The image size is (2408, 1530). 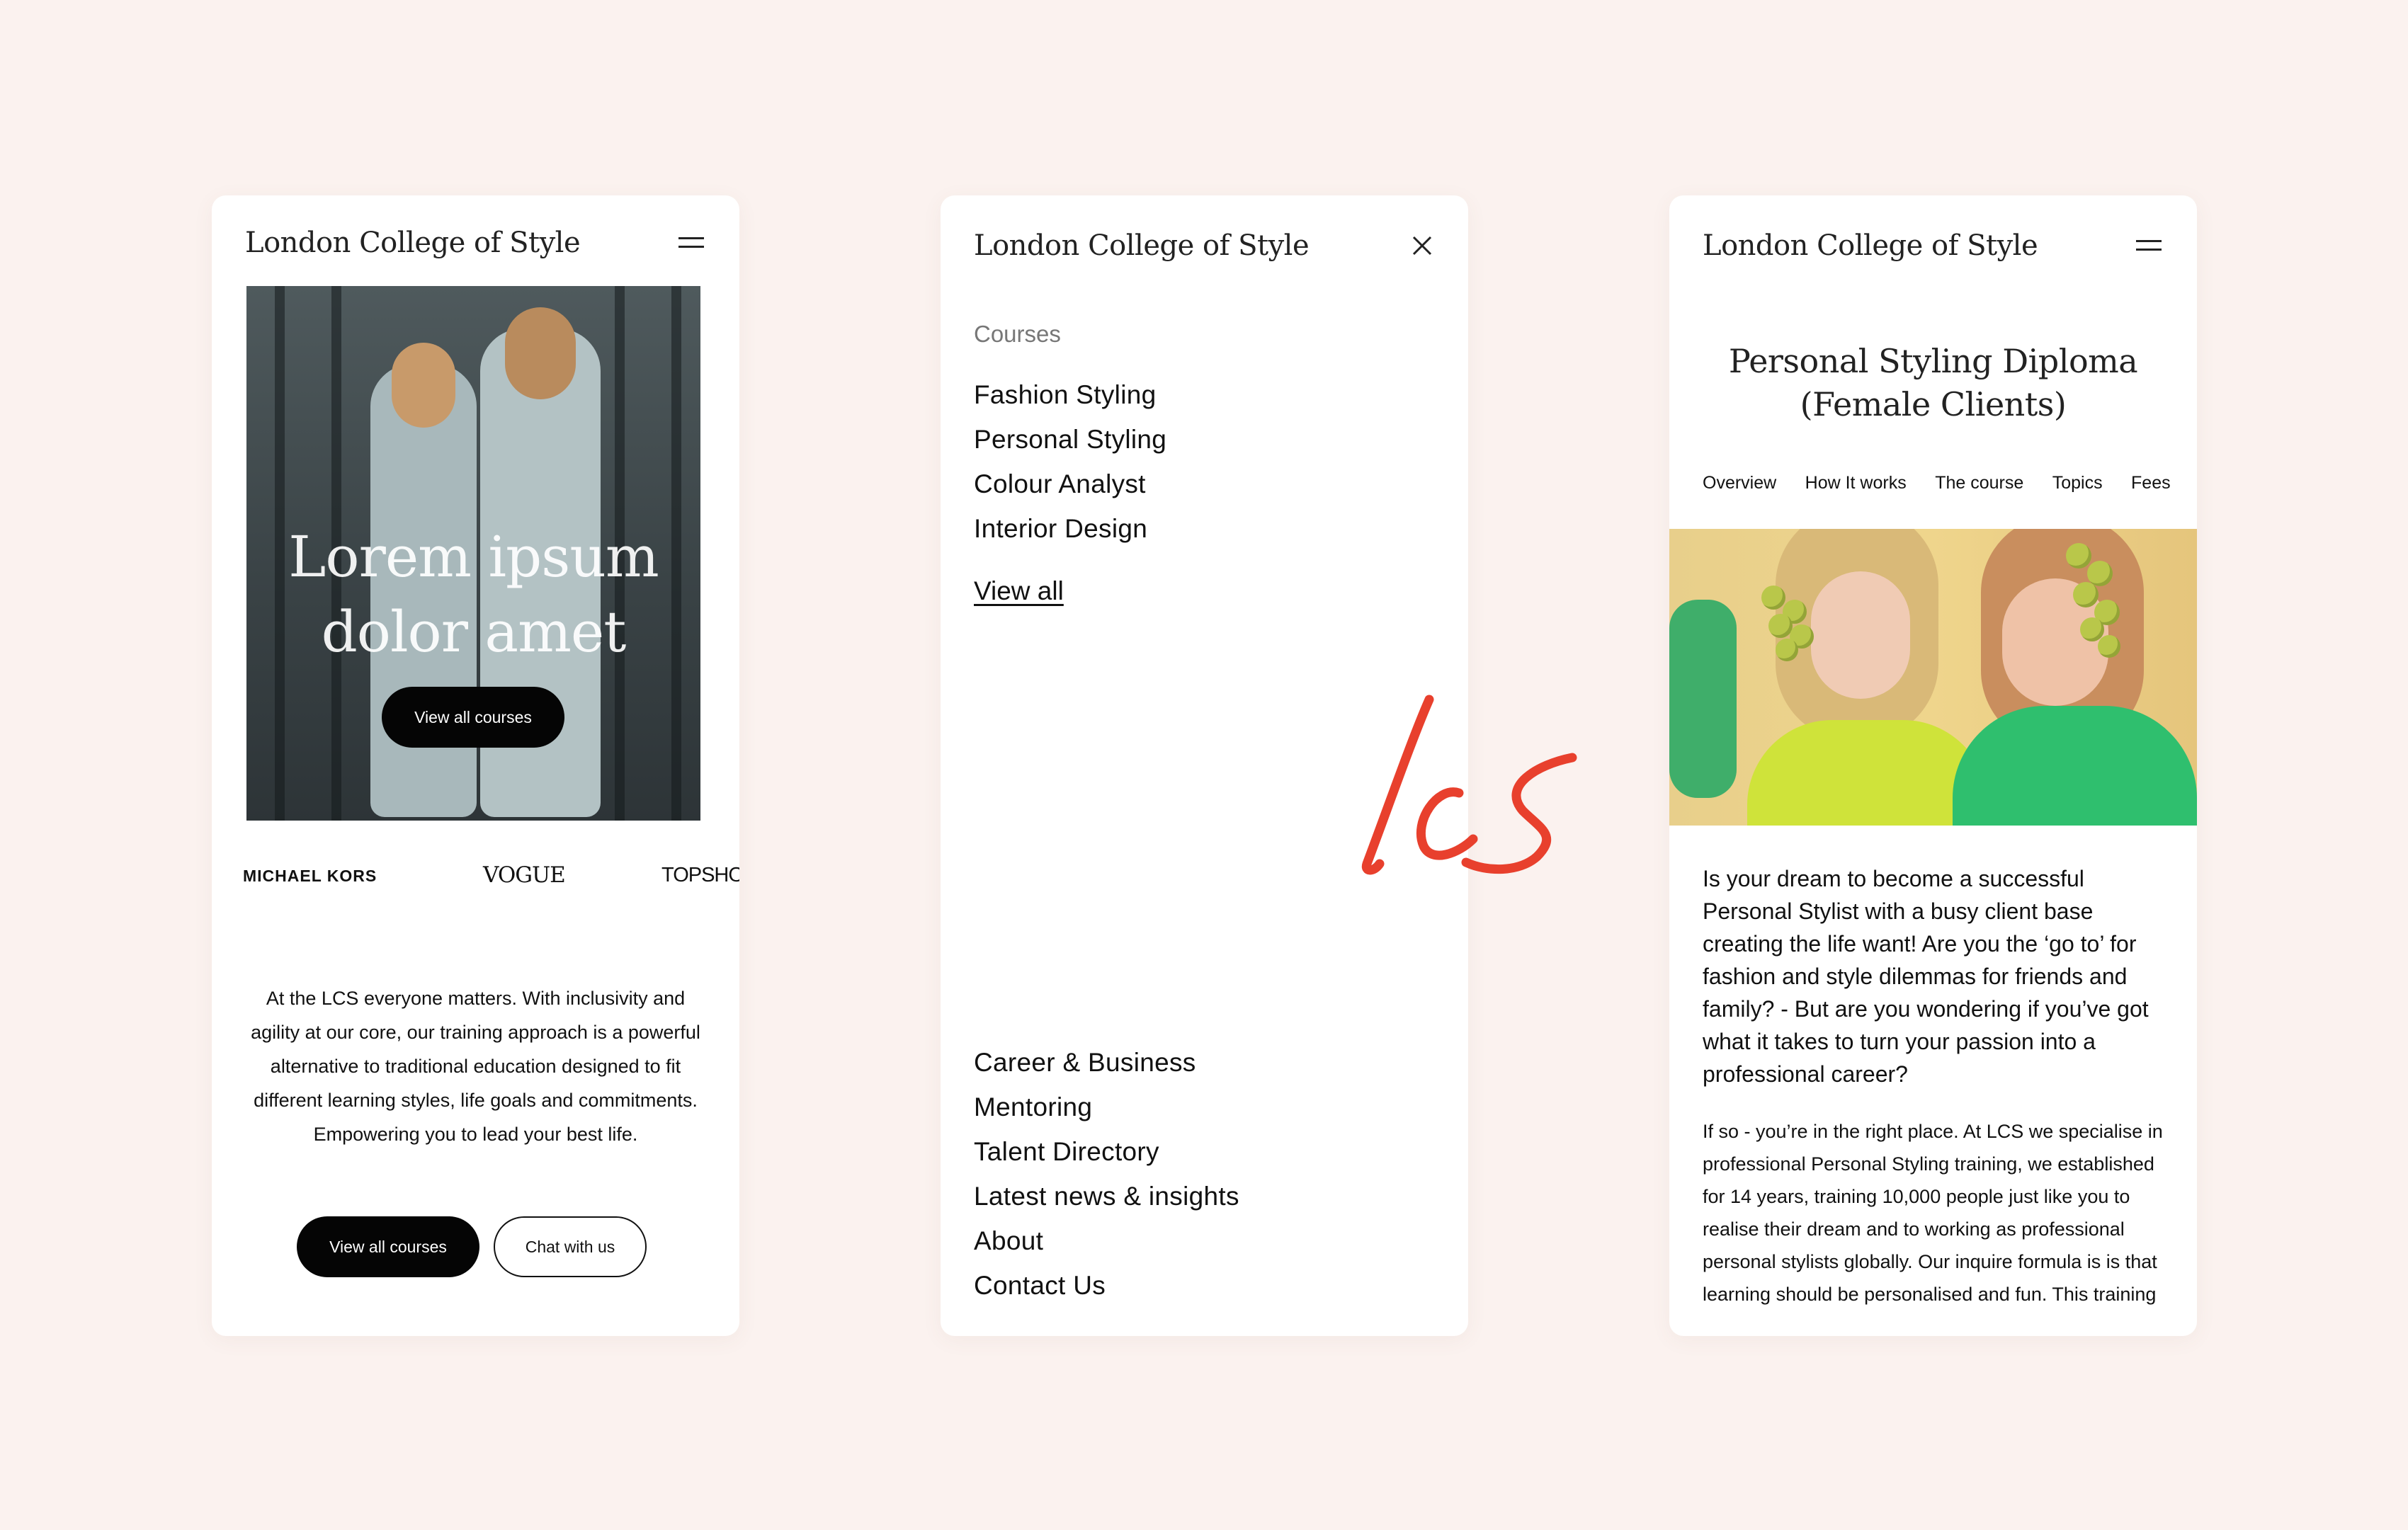 I want to click on brand-logo-topshop: TOPSHO, so click(x=700, y=875).